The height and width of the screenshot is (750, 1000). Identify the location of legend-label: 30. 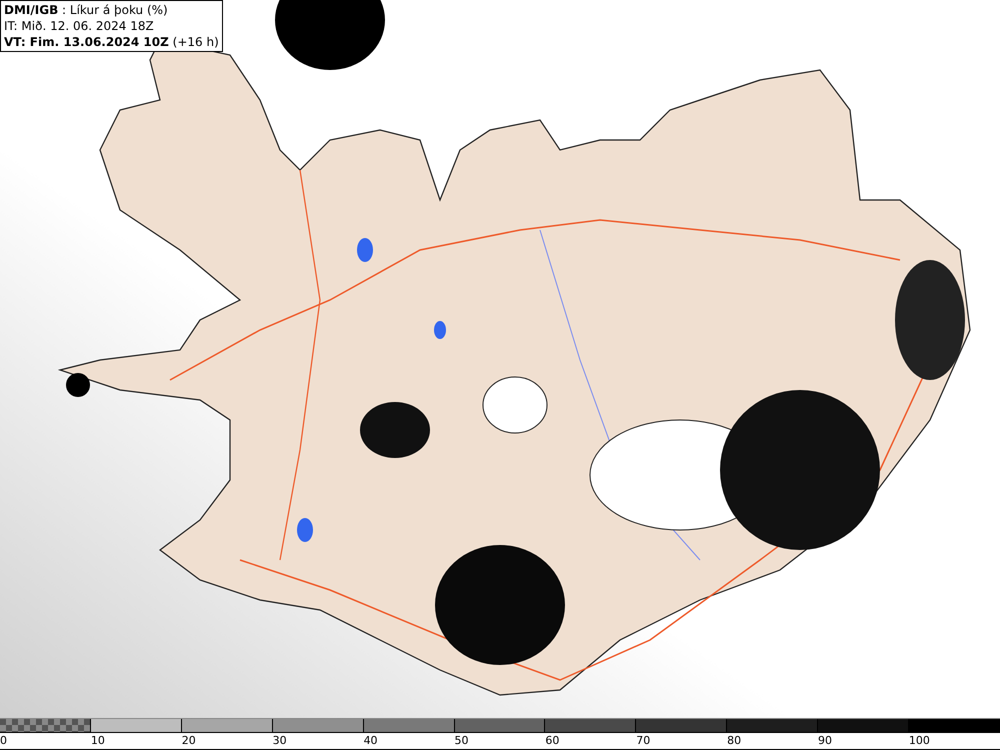
(280, 741).